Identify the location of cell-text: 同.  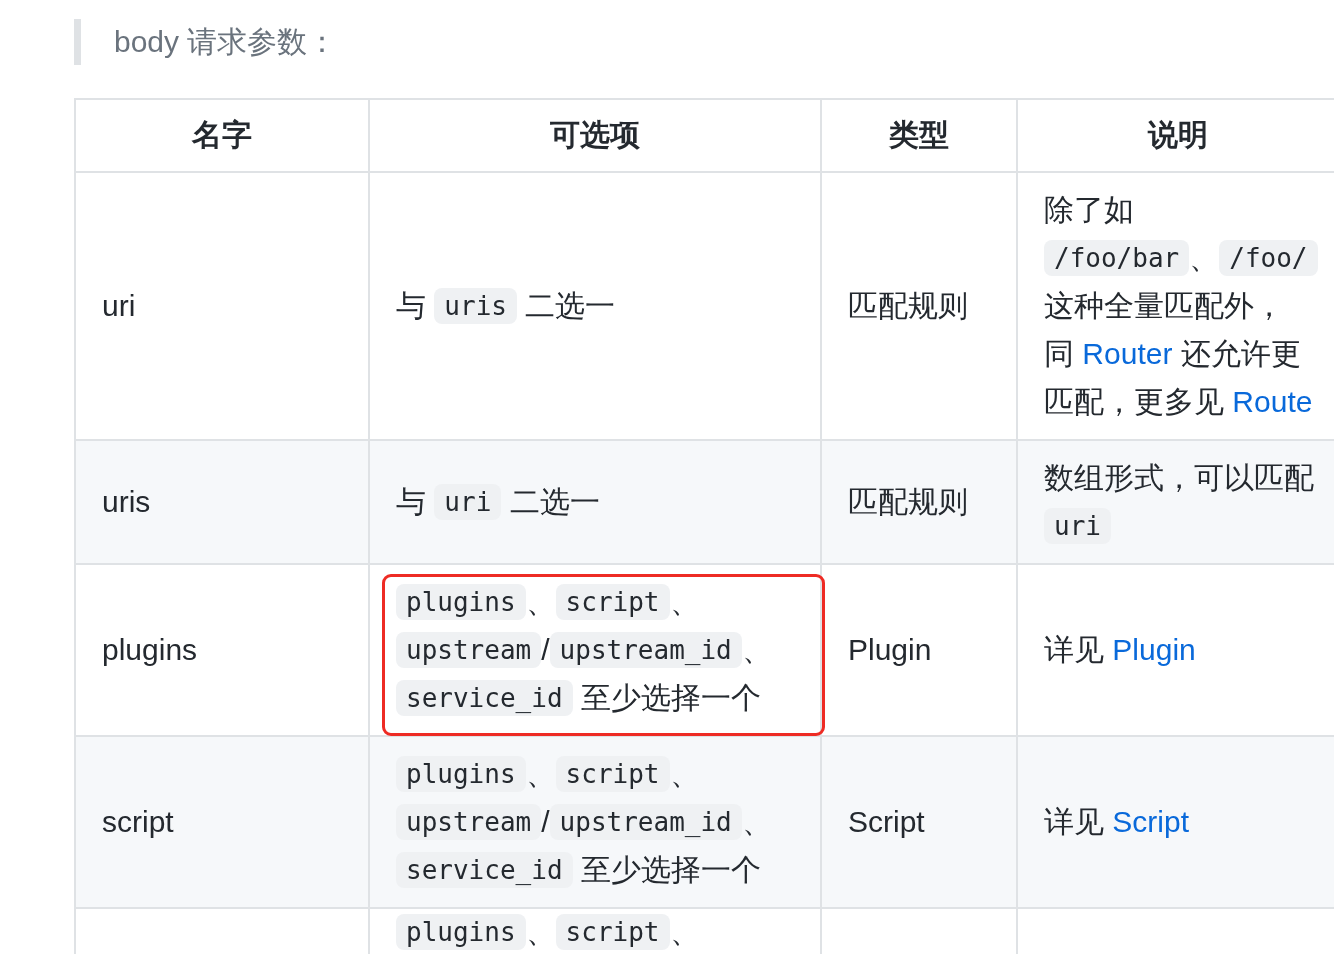
(1059, 354).